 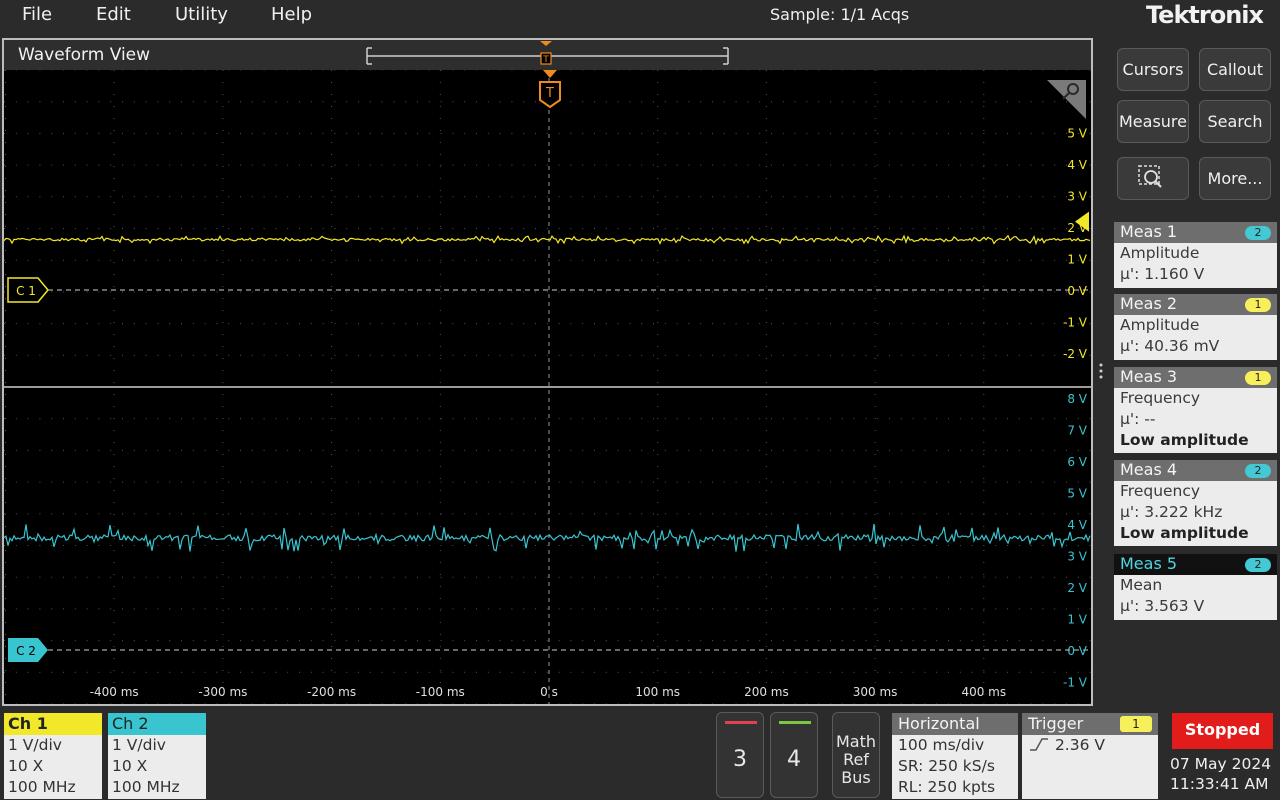 What do you see at coordinates (741, 722) in the screenshot?
I see `ch3-color-bar` at bounding box center [741, 722].